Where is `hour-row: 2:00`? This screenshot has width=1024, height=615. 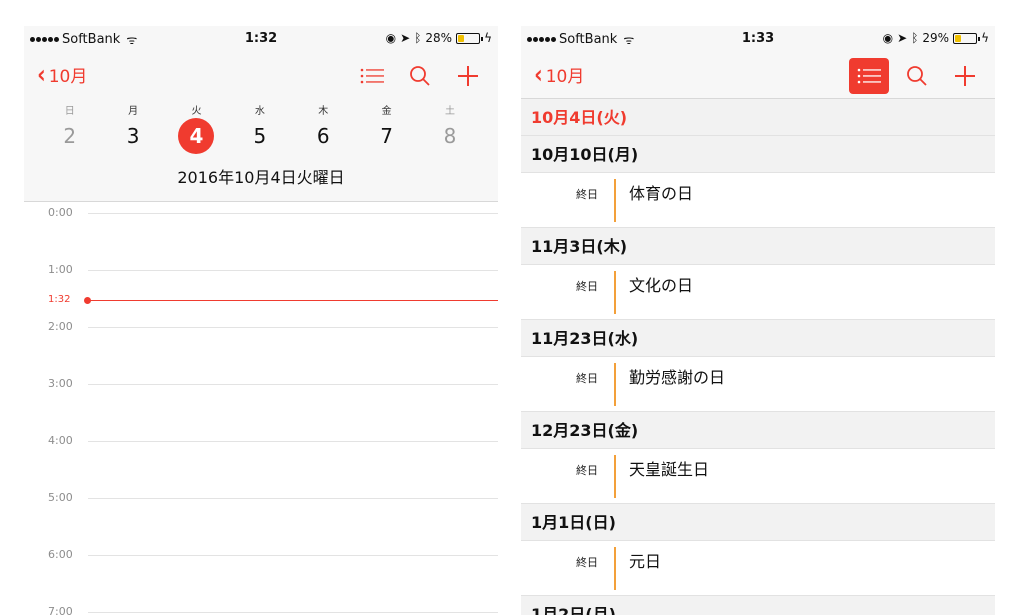 hour-row: 2:00 is located at coordinates (261, 326).